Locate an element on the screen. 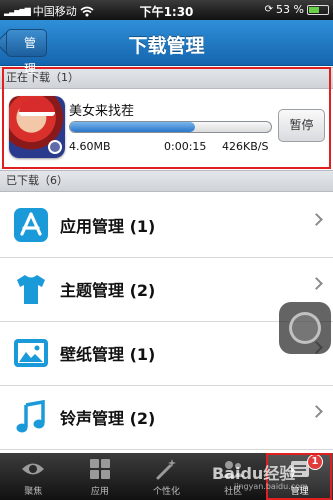  section-header-downloaded: 已下载（6） is located at coordinates (166, 181).